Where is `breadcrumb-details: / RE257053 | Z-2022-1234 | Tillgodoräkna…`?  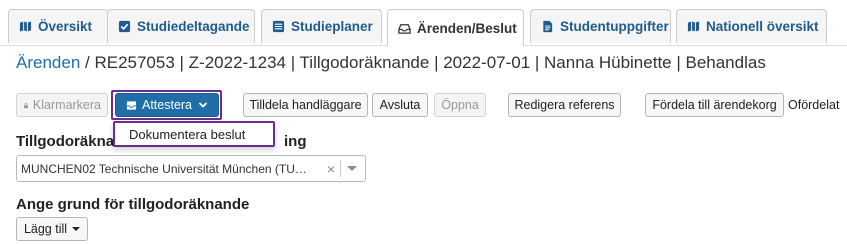
breadcrumb-details: / RE257053 | Z-2022-1234 | Tillgodoräkna… is located at coordinates (423, 62).